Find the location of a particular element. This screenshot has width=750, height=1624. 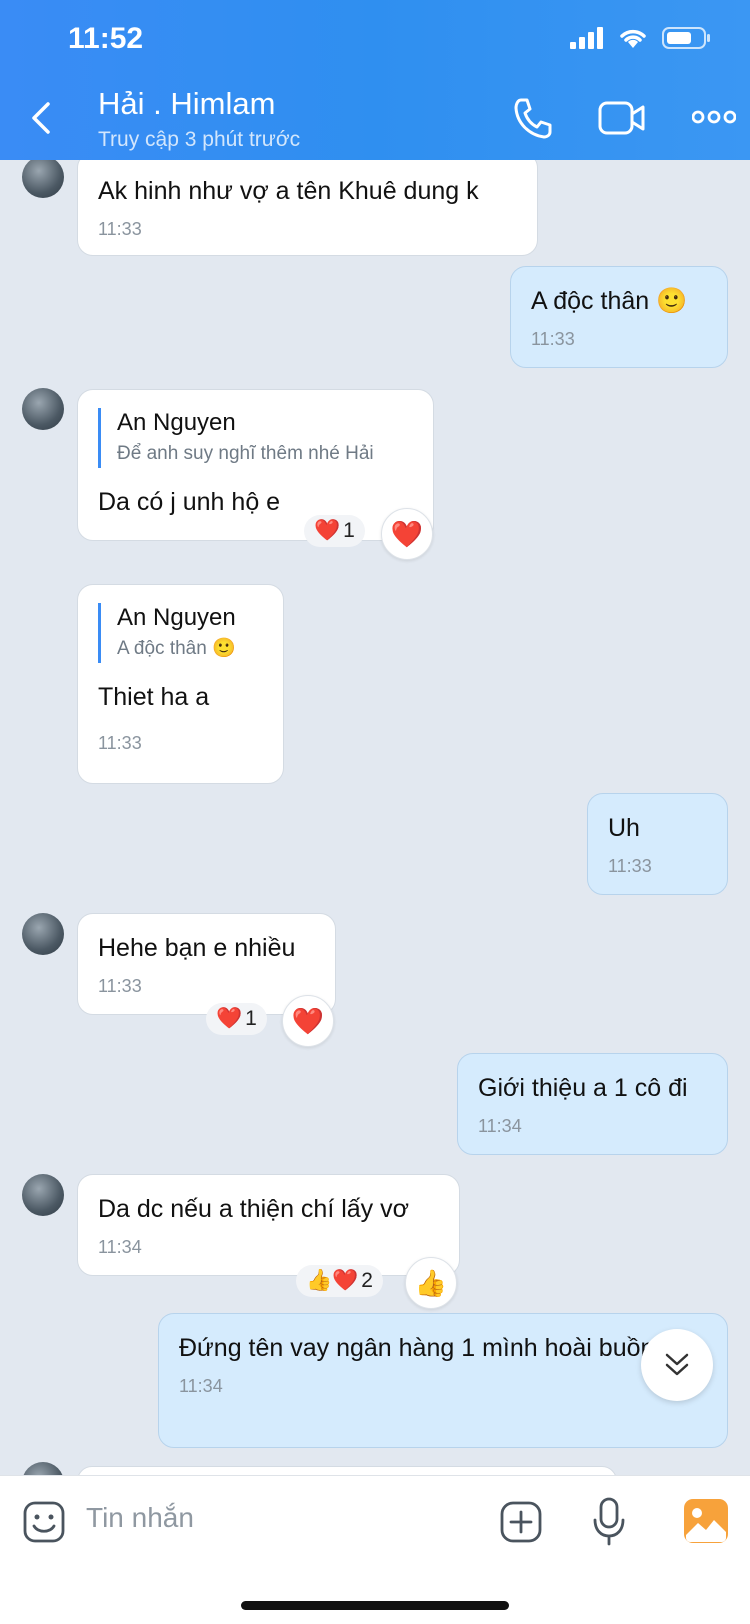

message-input-bar: Tin nhắn is located at coordinates (375, 1549).